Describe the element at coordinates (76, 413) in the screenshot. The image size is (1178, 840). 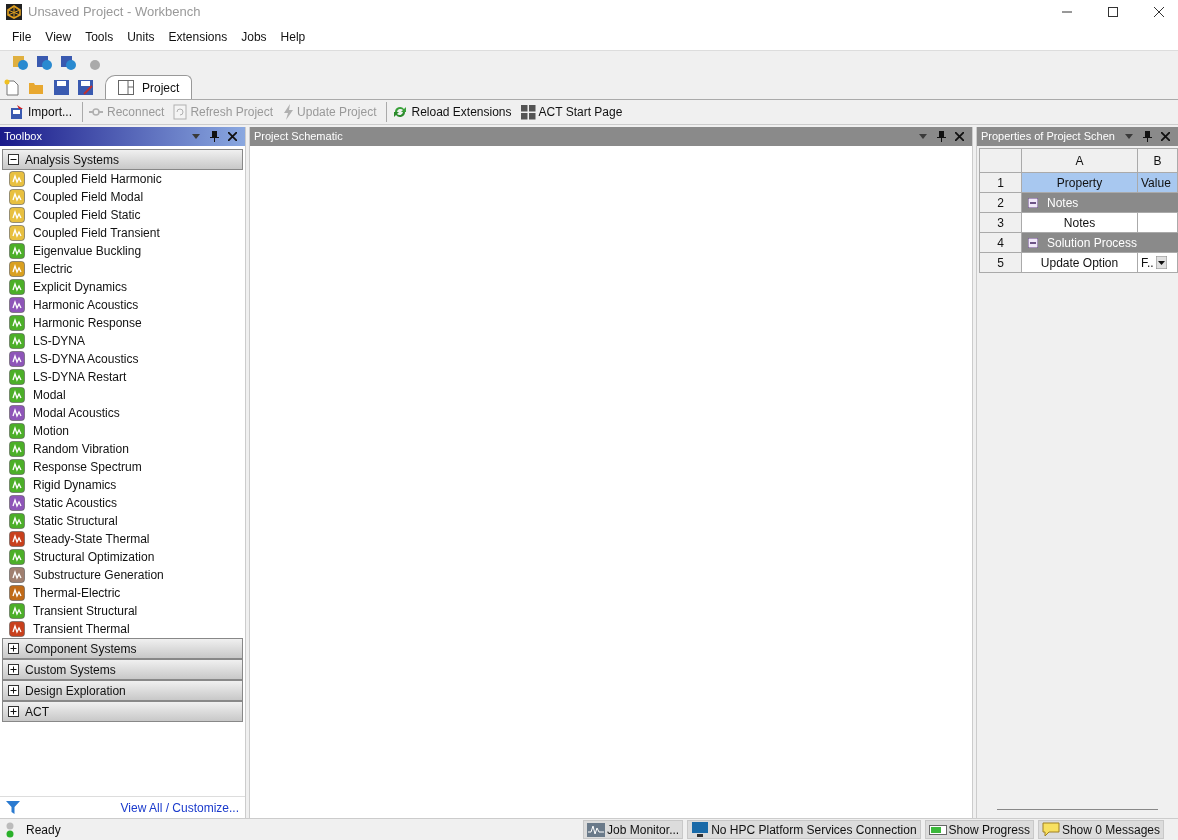
I see `toolbox-item: Modal Acoustics` at that location.